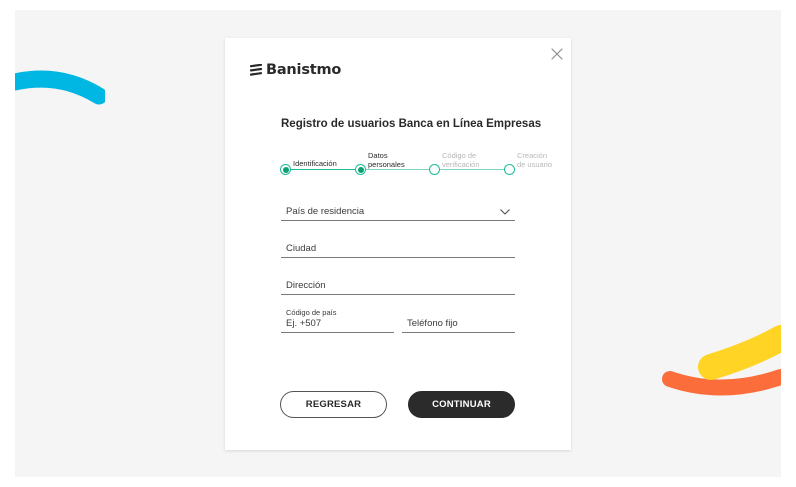  I want to click on step-4-label: Creación de usuario, so click(535, 160).